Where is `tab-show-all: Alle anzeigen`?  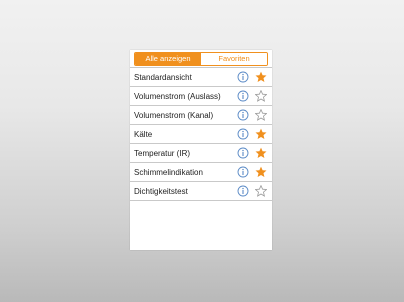
tab-show-all: Alle anzeigen is located at coordinates (168, 59).